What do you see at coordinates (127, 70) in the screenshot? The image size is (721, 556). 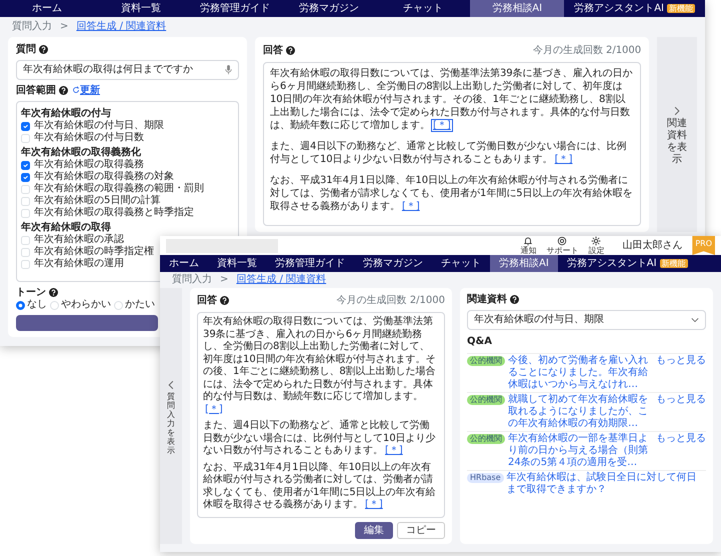 I see `question-field: 年次有給休暇の取得は何日までですか` at bounding box center [127, 70].